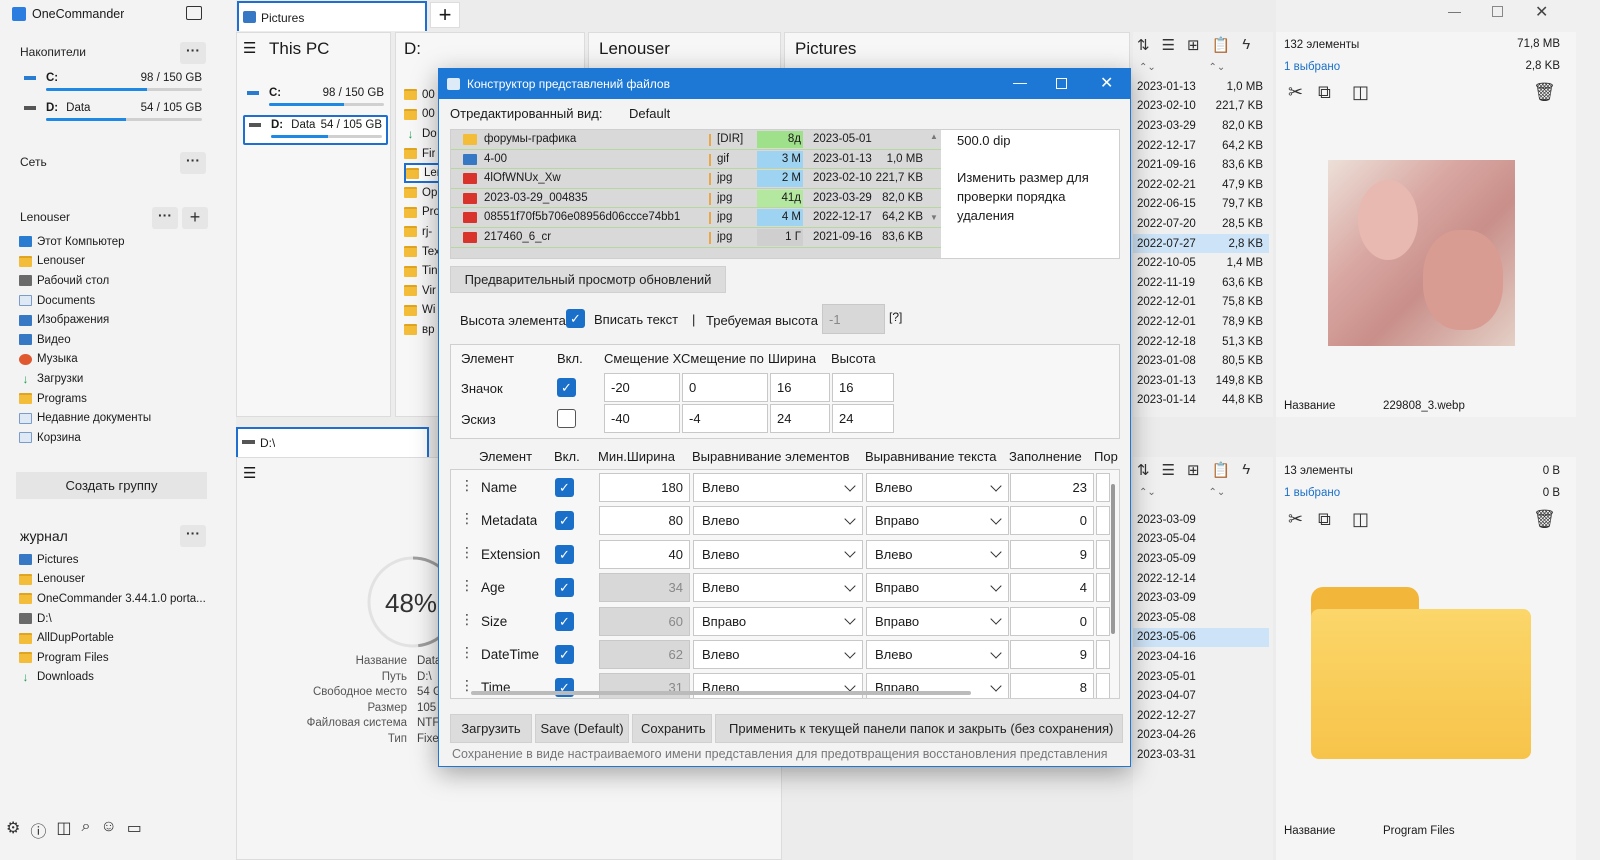  What do you see at coordinates (1201, 677) in the screenshot?
I see `file-row: 2023-05-01` at bounding box center [1201, 677].